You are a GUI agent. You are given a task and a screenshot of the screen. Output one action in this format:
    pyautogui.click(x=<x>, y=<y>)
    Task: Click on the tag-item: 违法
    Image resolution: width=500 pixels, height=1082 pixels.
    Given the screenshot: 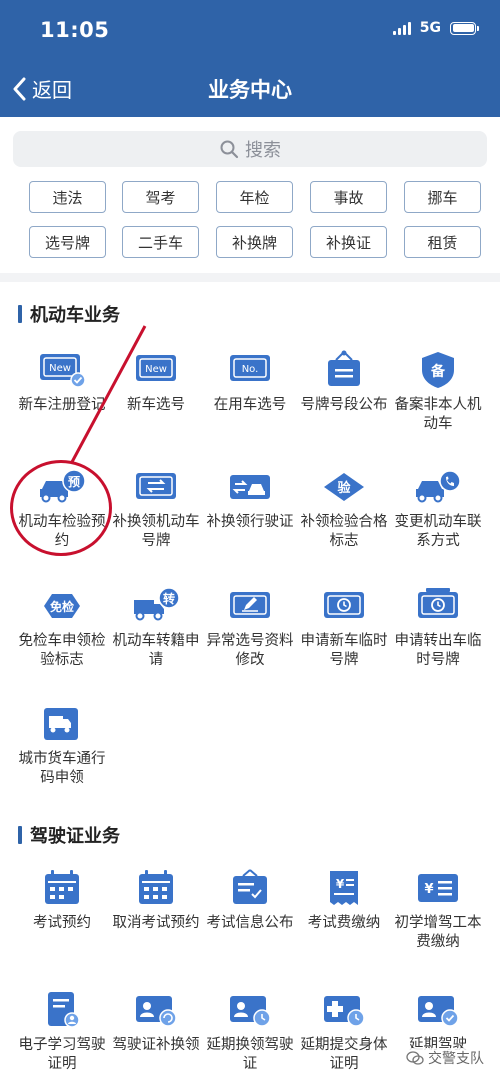 What is the action you would take?
    pyautogui.click(x=67, y=197)
    